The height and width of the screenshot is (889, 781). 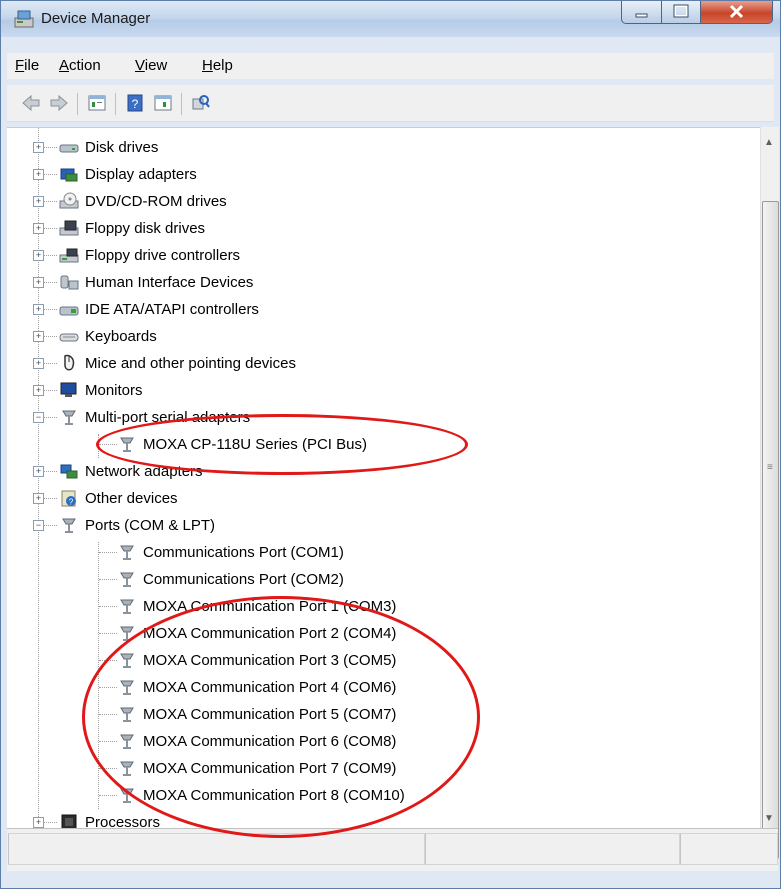 What do you see at coordinates (382, 390) in the screenshot?
I see `tree-category-node: + Monitors` at bounding box center [382, 390].